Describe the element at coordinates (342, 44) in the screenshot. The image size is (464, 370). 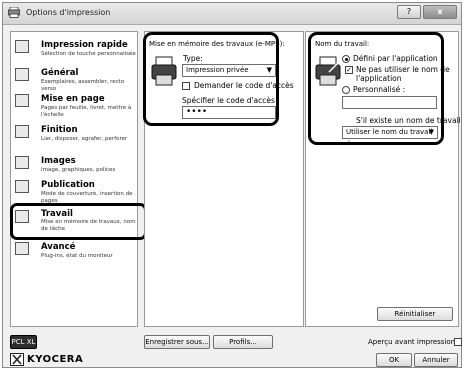
I see `job-name-title: Nom du travail:` at that location.